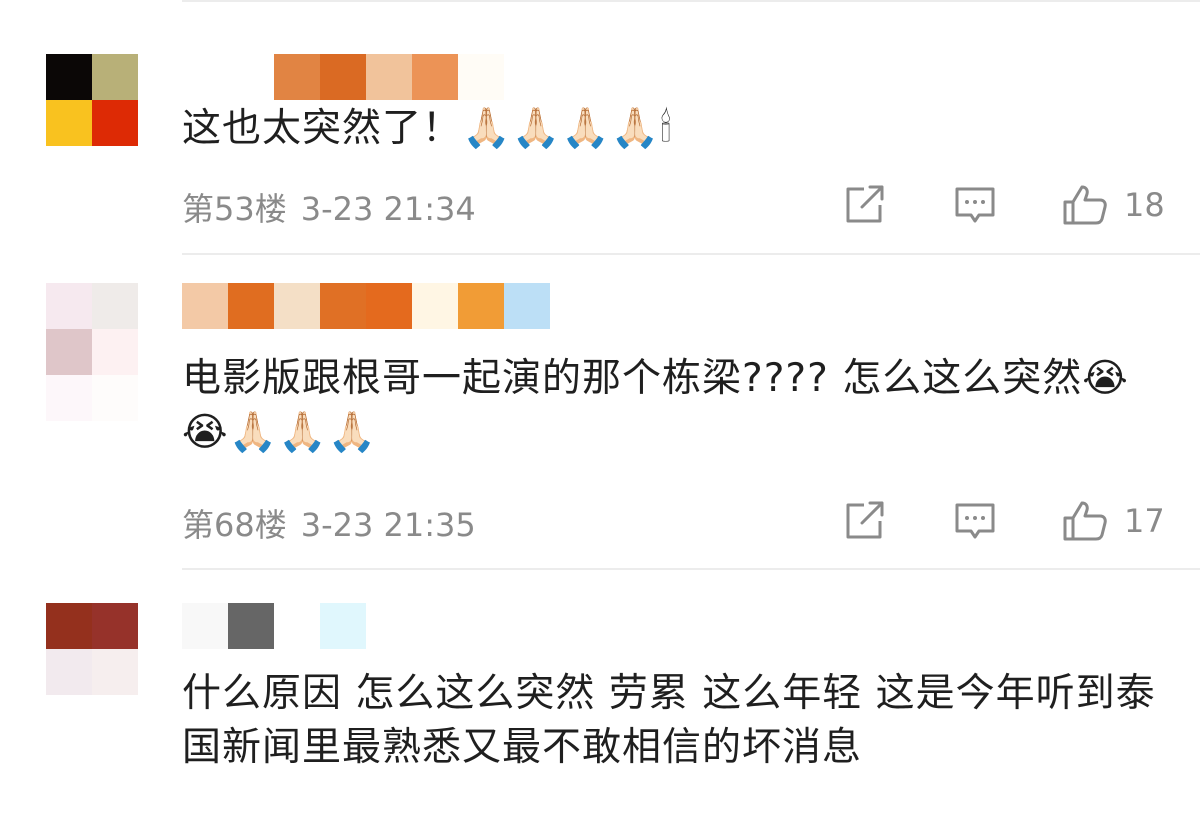 Image resolution: width=1200 pixels, height=818 pixels. I want to click on post-time: 3-23 21:34, so click(388, 209).